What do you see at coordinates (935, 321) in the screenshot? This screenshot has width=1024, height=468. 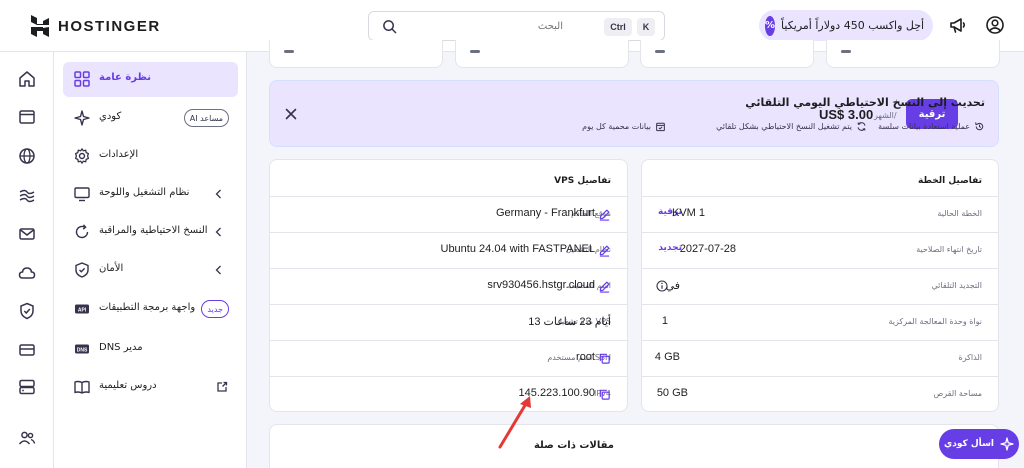 I see `row-label: نواة وحدة المعالجة المركزية` at bounding box center [935, 321].